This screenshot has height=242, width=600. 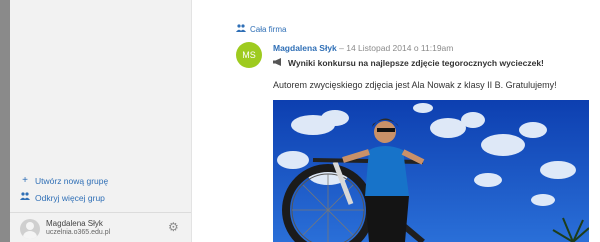 I want to click on user-email: uczelnia.o365.edu.pl, so click(x=78, y=232).